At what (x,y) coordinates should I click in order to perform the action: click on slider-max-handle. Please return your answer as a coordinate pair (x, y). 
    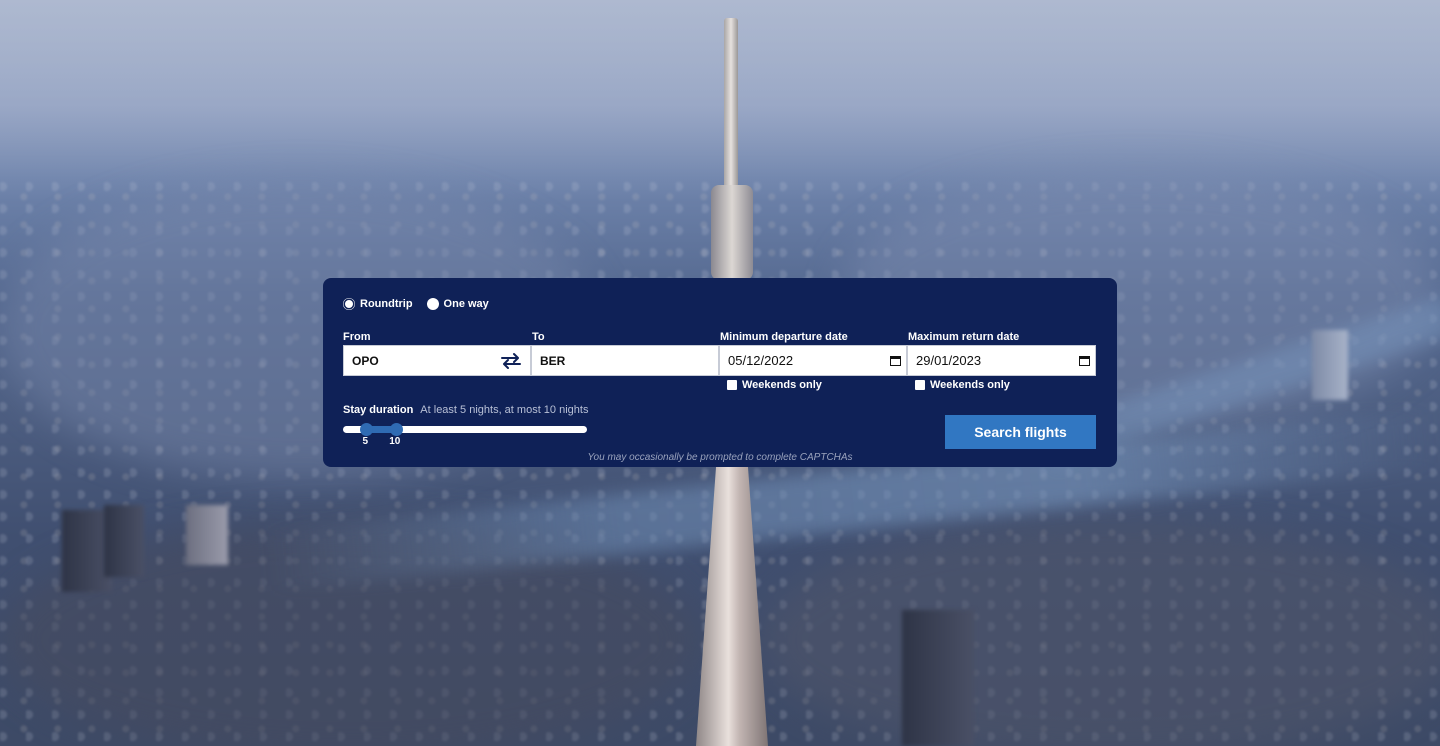
    Looking at the image, I should click on (397, 429).